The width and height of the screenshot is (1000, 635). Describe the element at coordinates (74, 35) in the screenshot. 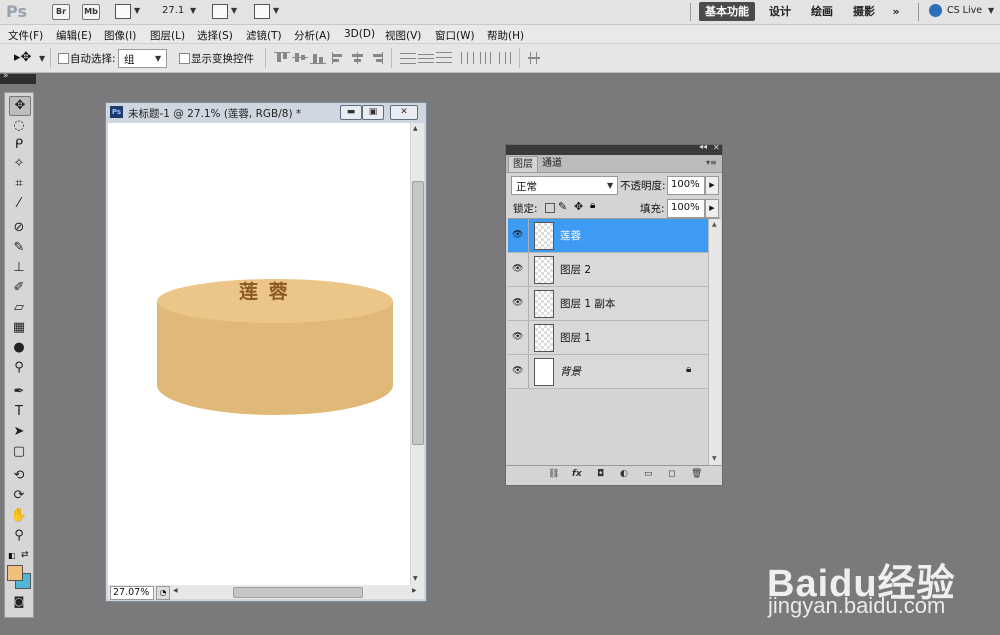

I see `menu-edit: 编辑(E)` at that location.